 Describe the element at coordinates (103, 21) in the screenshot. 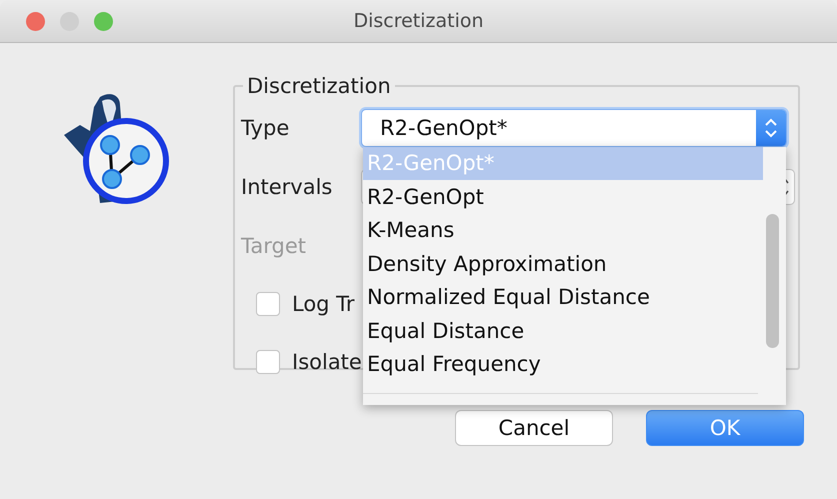

I see `zoom-button` at that location.